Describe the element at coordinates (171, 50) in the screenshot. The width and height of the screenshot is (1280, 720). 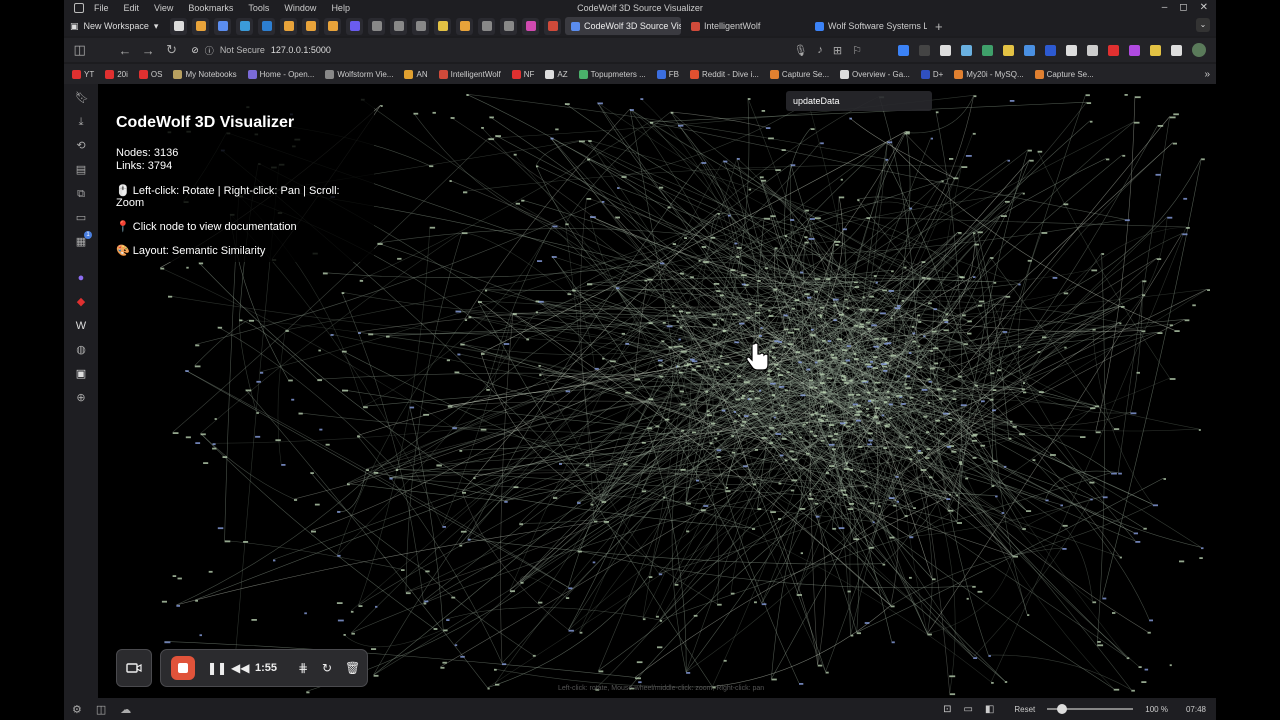
I see `reload-button: ↻` at that location.